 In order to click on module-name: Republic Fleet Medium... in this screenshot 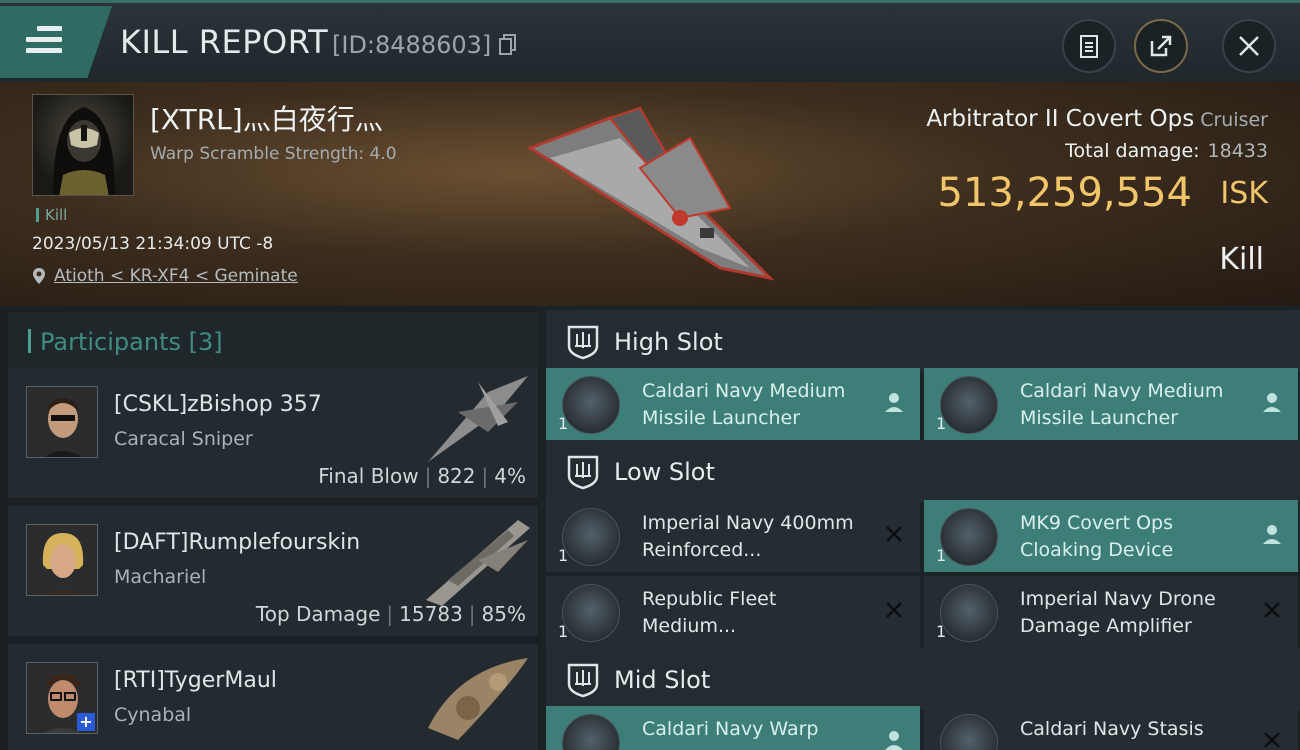, I will do `click(709, 612)`.